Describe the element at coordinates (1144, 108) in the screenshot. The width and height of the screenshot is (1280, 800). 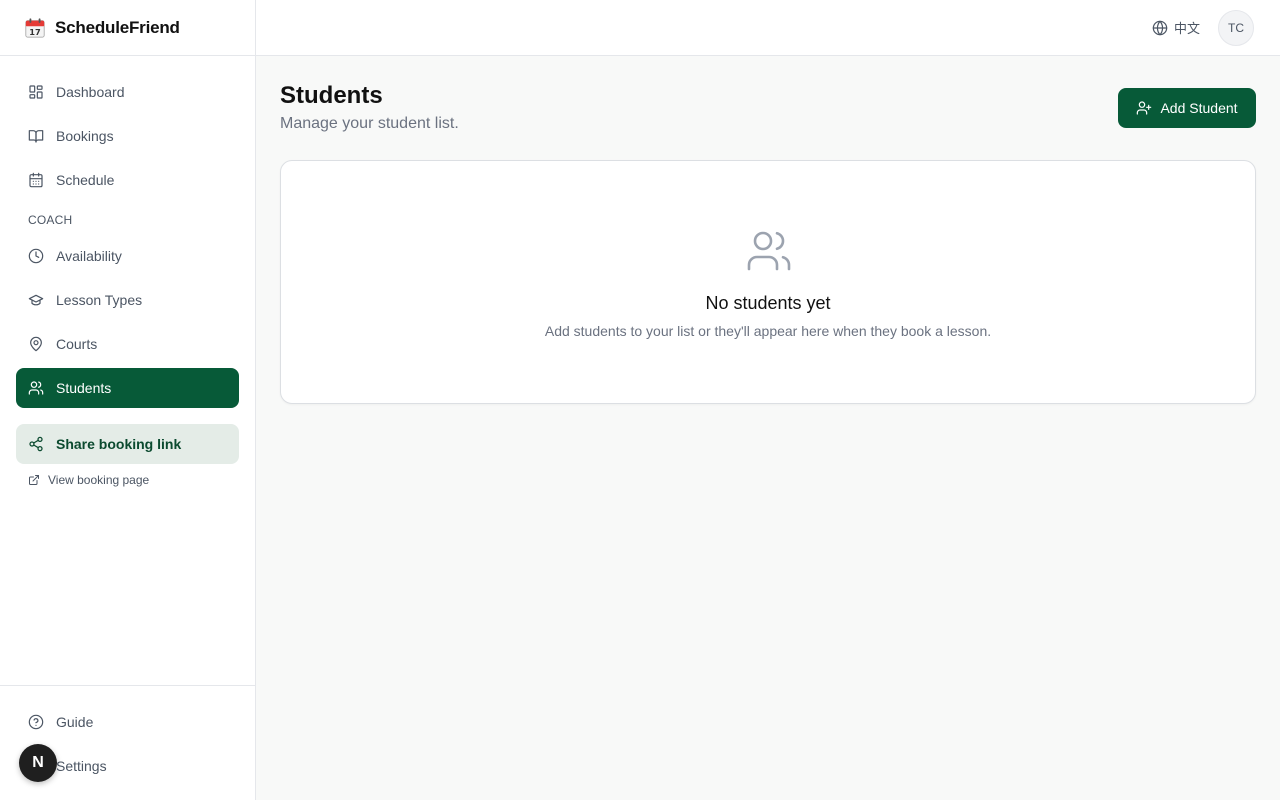
I see `user-plus-icon` at that location.